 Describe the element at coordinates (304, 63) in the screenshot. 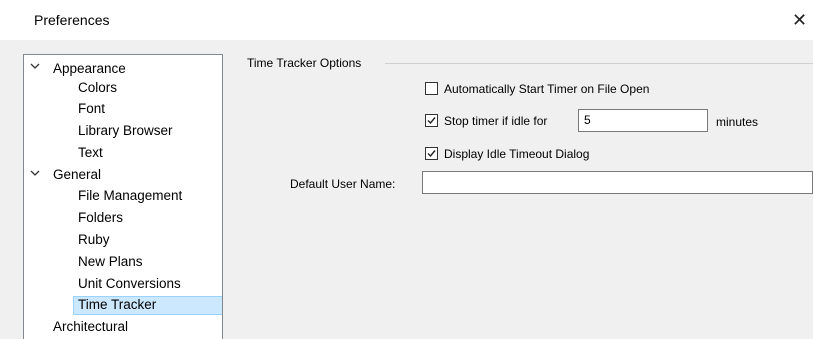

I see `group-title: Time Tracker Options` at that location.